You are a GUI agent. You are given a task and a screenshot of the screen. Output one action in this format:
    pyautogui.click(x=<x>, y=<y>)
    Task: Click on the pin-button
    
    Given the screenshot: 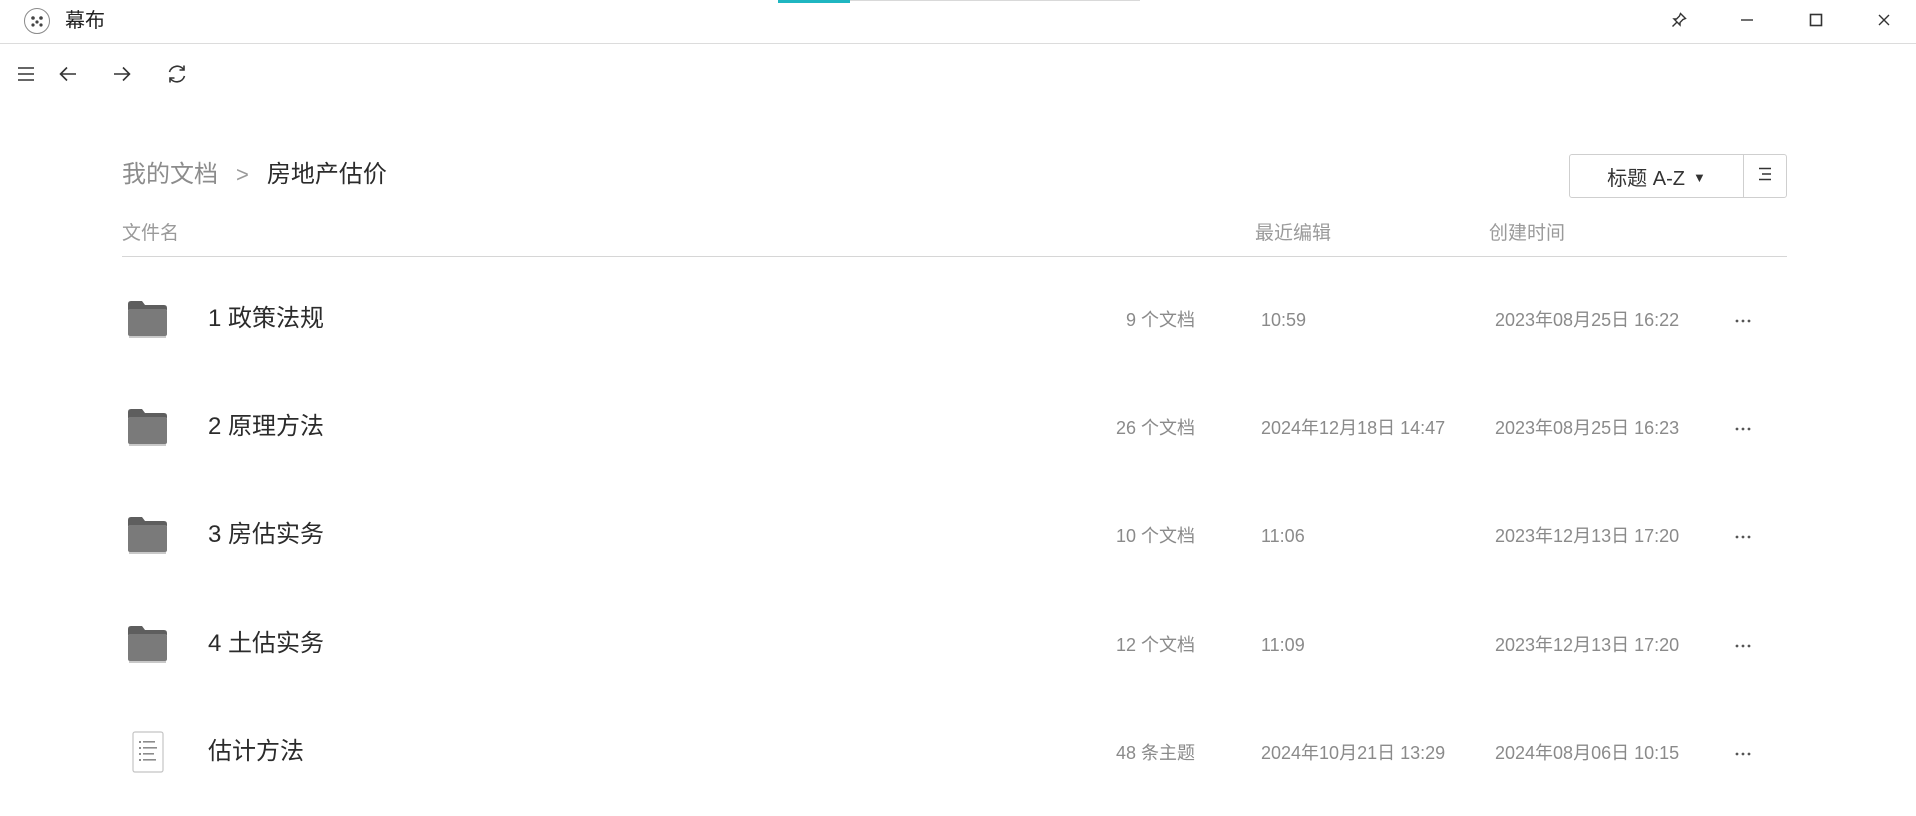 What is the action you would take?
    pyautogui.click(x=1679, y=22)
    